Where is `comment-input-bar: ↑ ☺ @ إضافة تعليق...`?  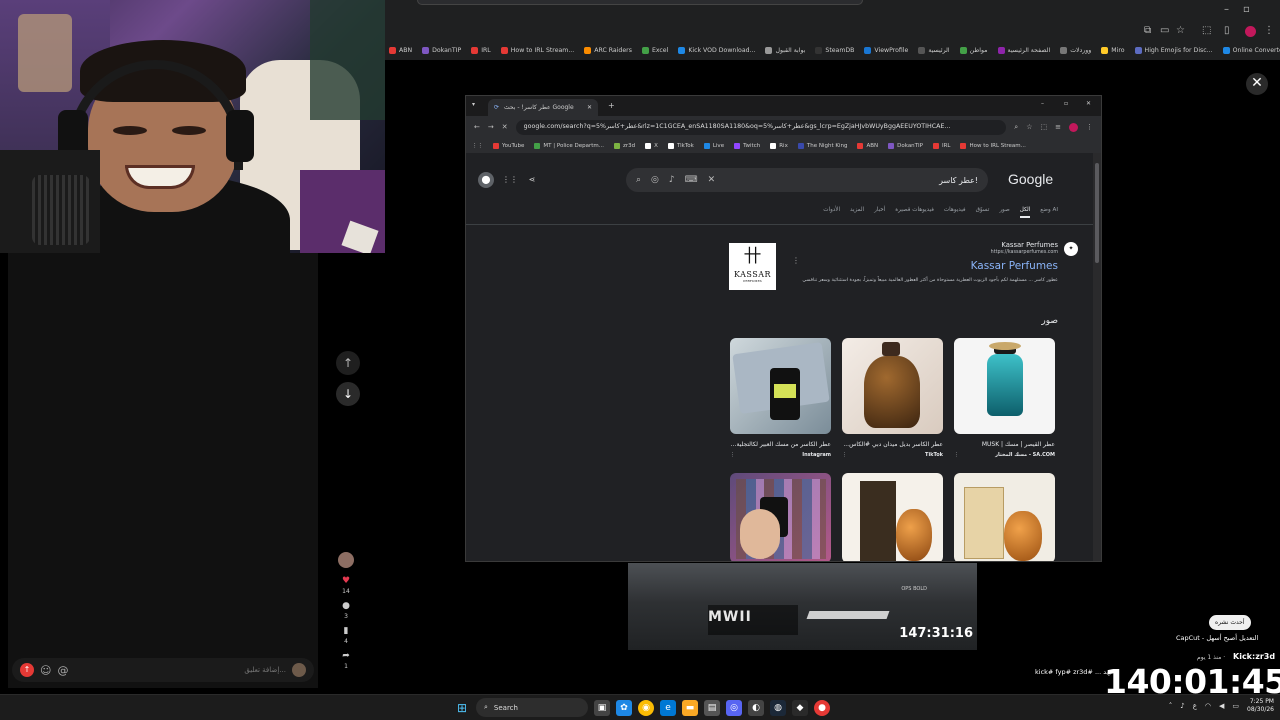 comment-input-bar: ↑ ☺ @ إضافة تعليق... is located at coordinates (163, 670).